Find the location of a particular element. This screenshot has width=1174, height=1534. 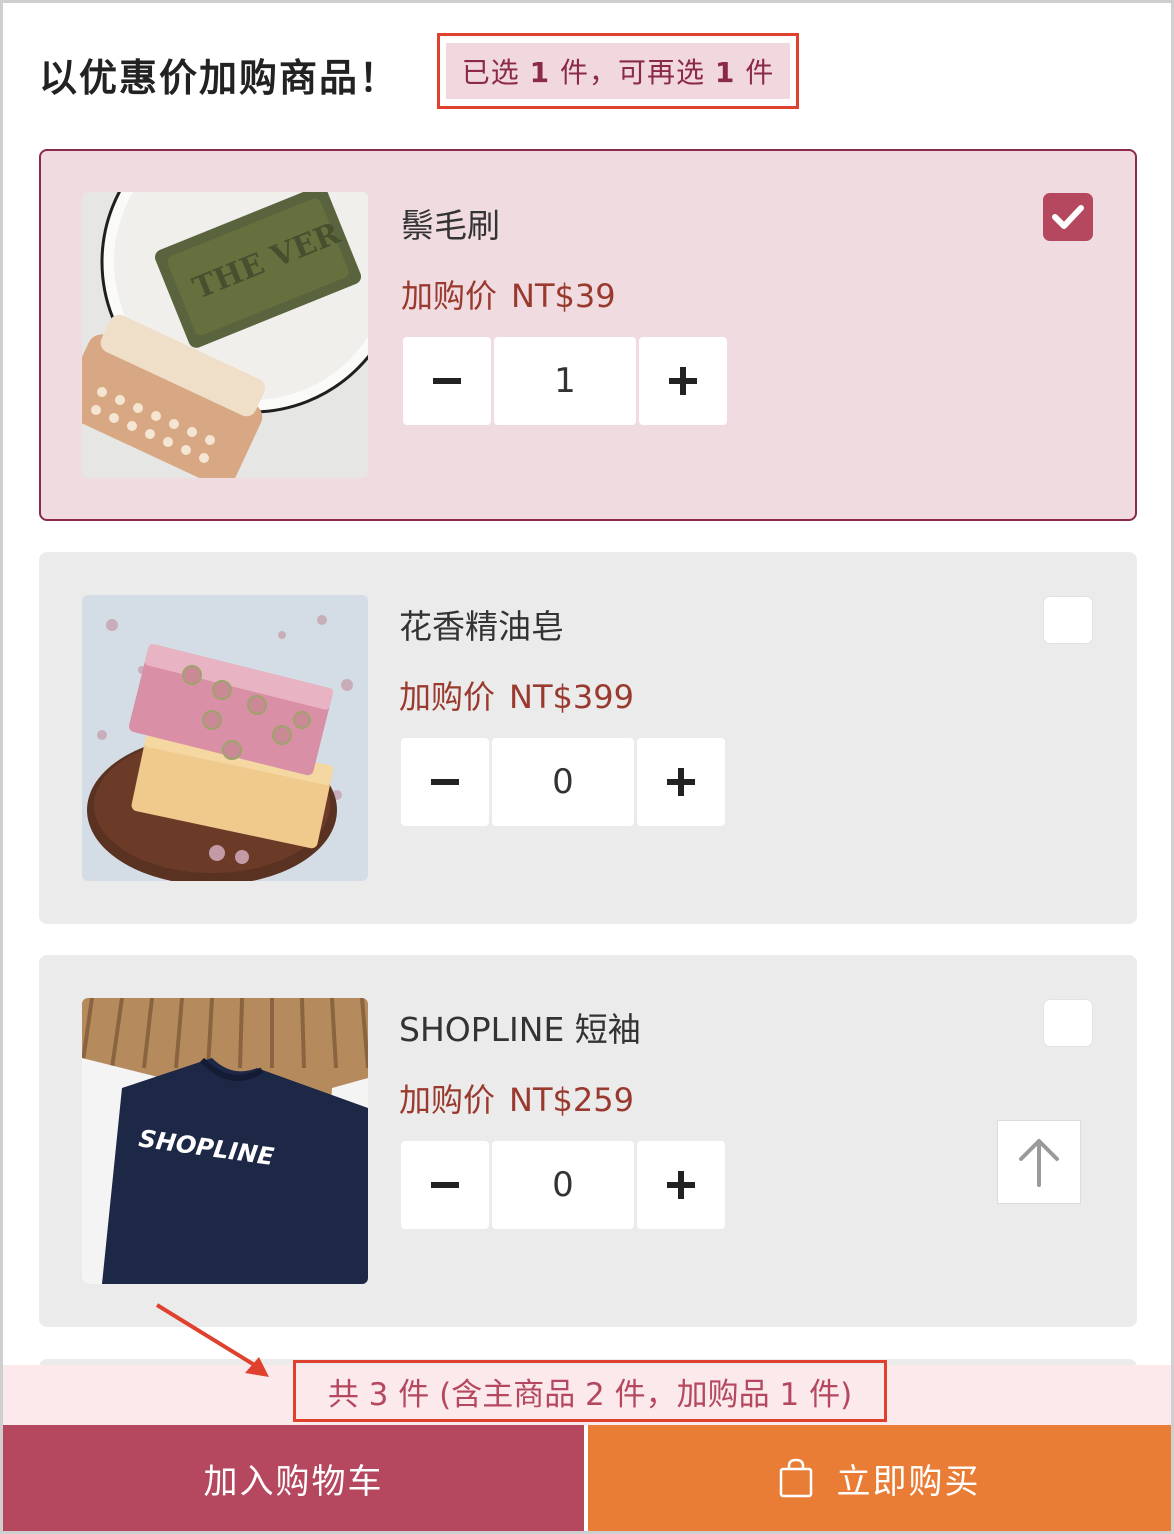

add-to-cart-label: 加入购物车 is located at coordinates (293, 1481).